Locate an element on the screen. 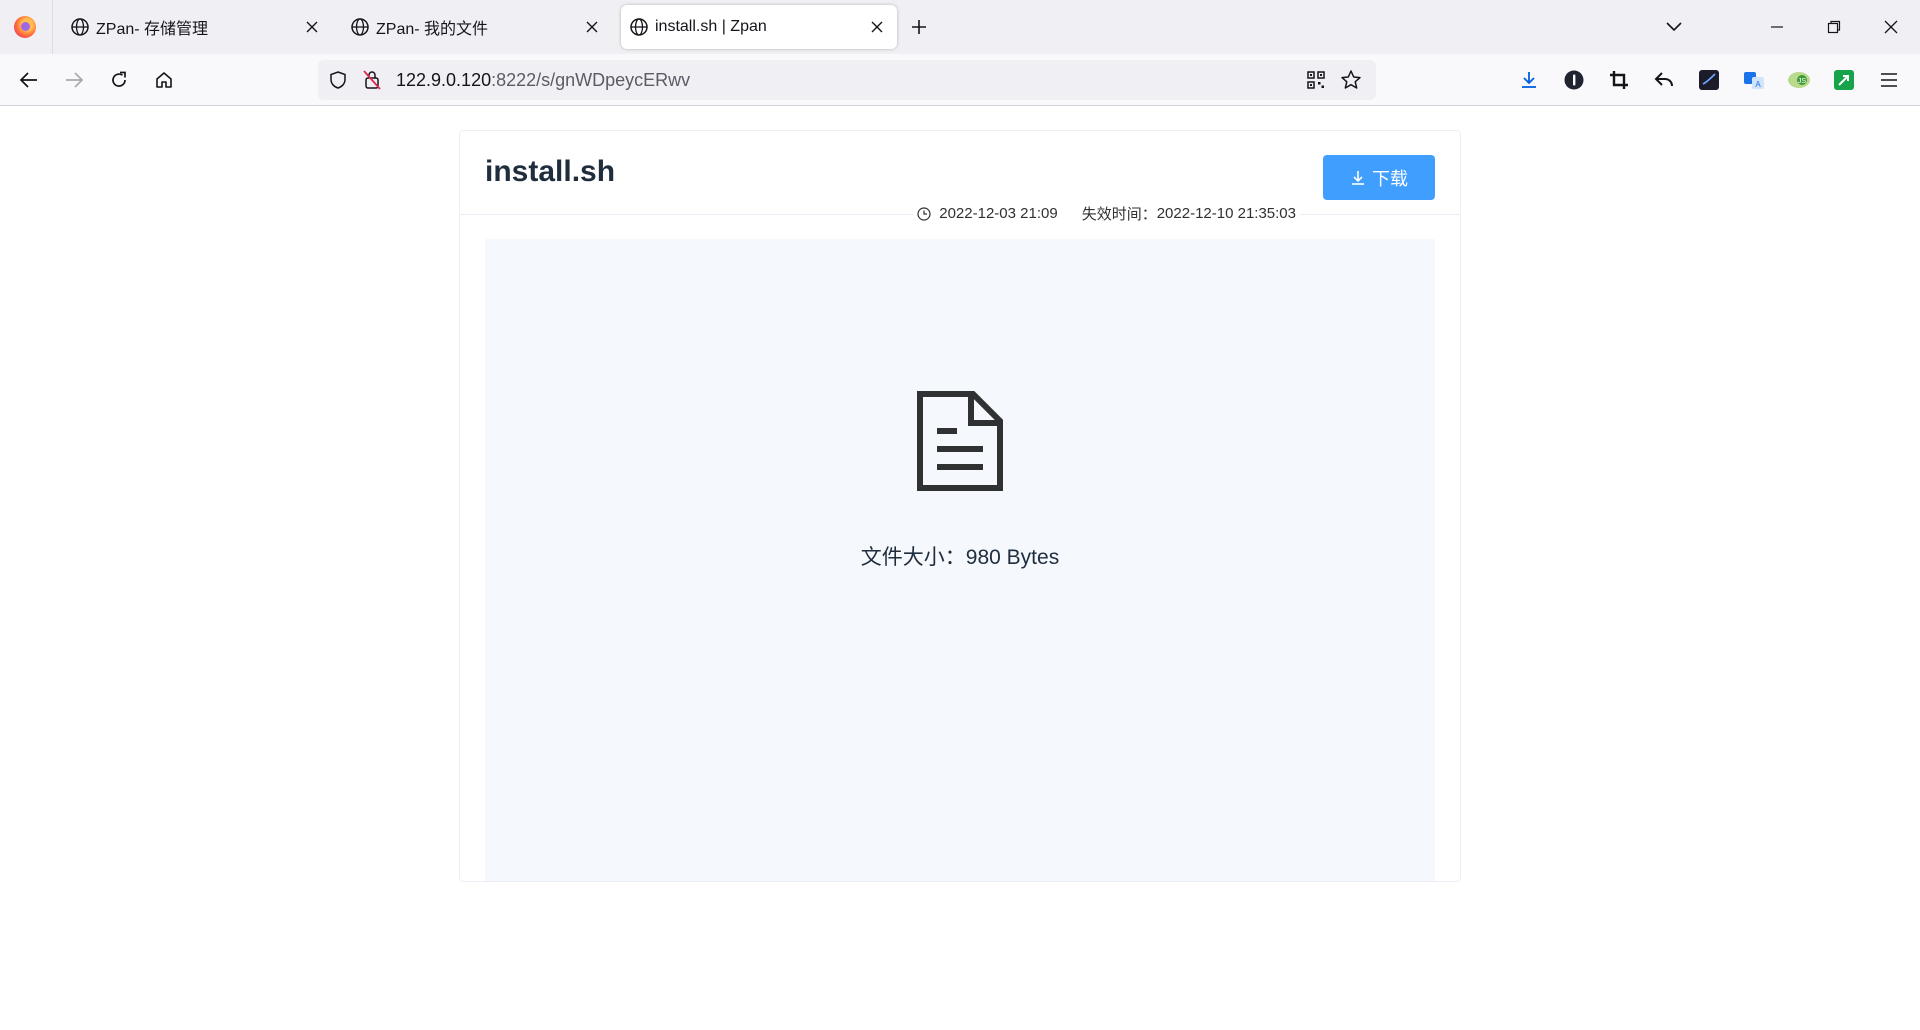  navigation-toolbar: 122.9.0.120:8222/s/gnWDpeycERwv A JS is located at coordinates (960, 80).